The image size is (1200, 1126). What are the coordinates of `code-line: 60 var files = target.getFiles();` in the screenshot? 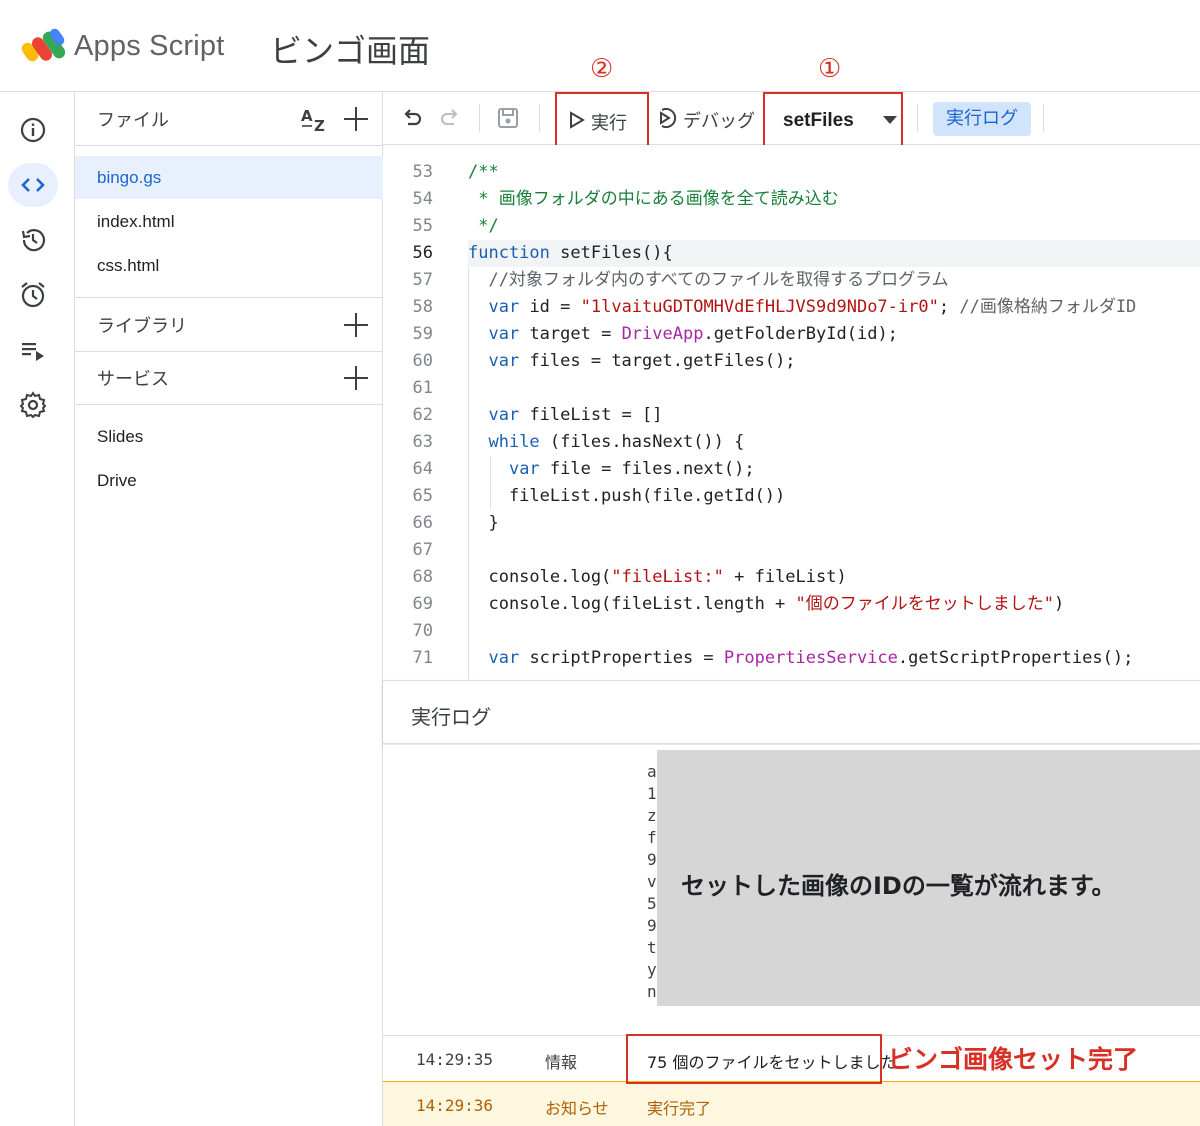 It's located at (791, 361).